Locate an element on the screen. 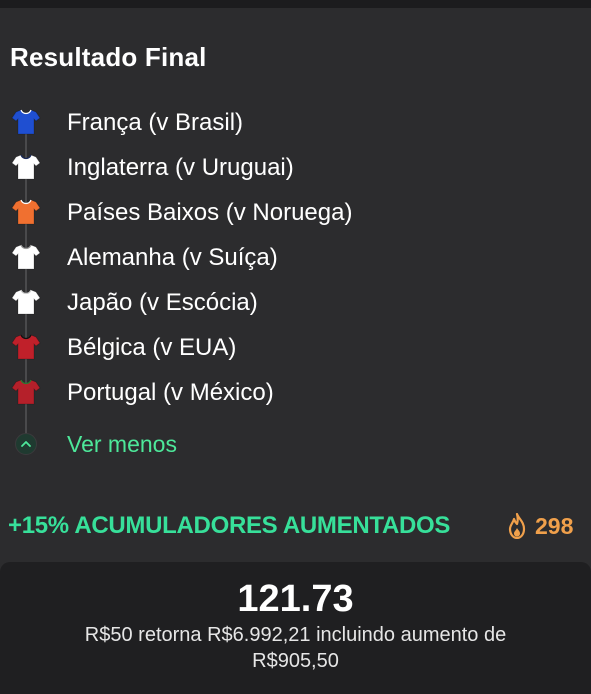 This screenshot has height=694, width=591. chevron-up-icon is located at coordinates (26, 444).